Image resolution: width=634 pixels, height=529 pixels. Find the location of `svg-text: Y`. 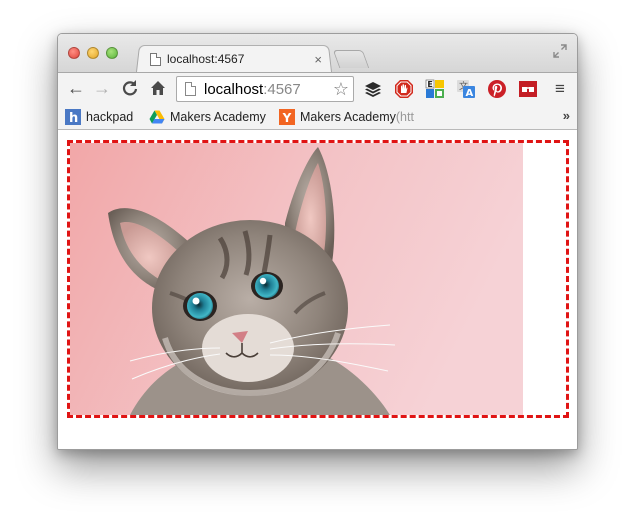

svg-text: Y is located at coordinates (287, 118).